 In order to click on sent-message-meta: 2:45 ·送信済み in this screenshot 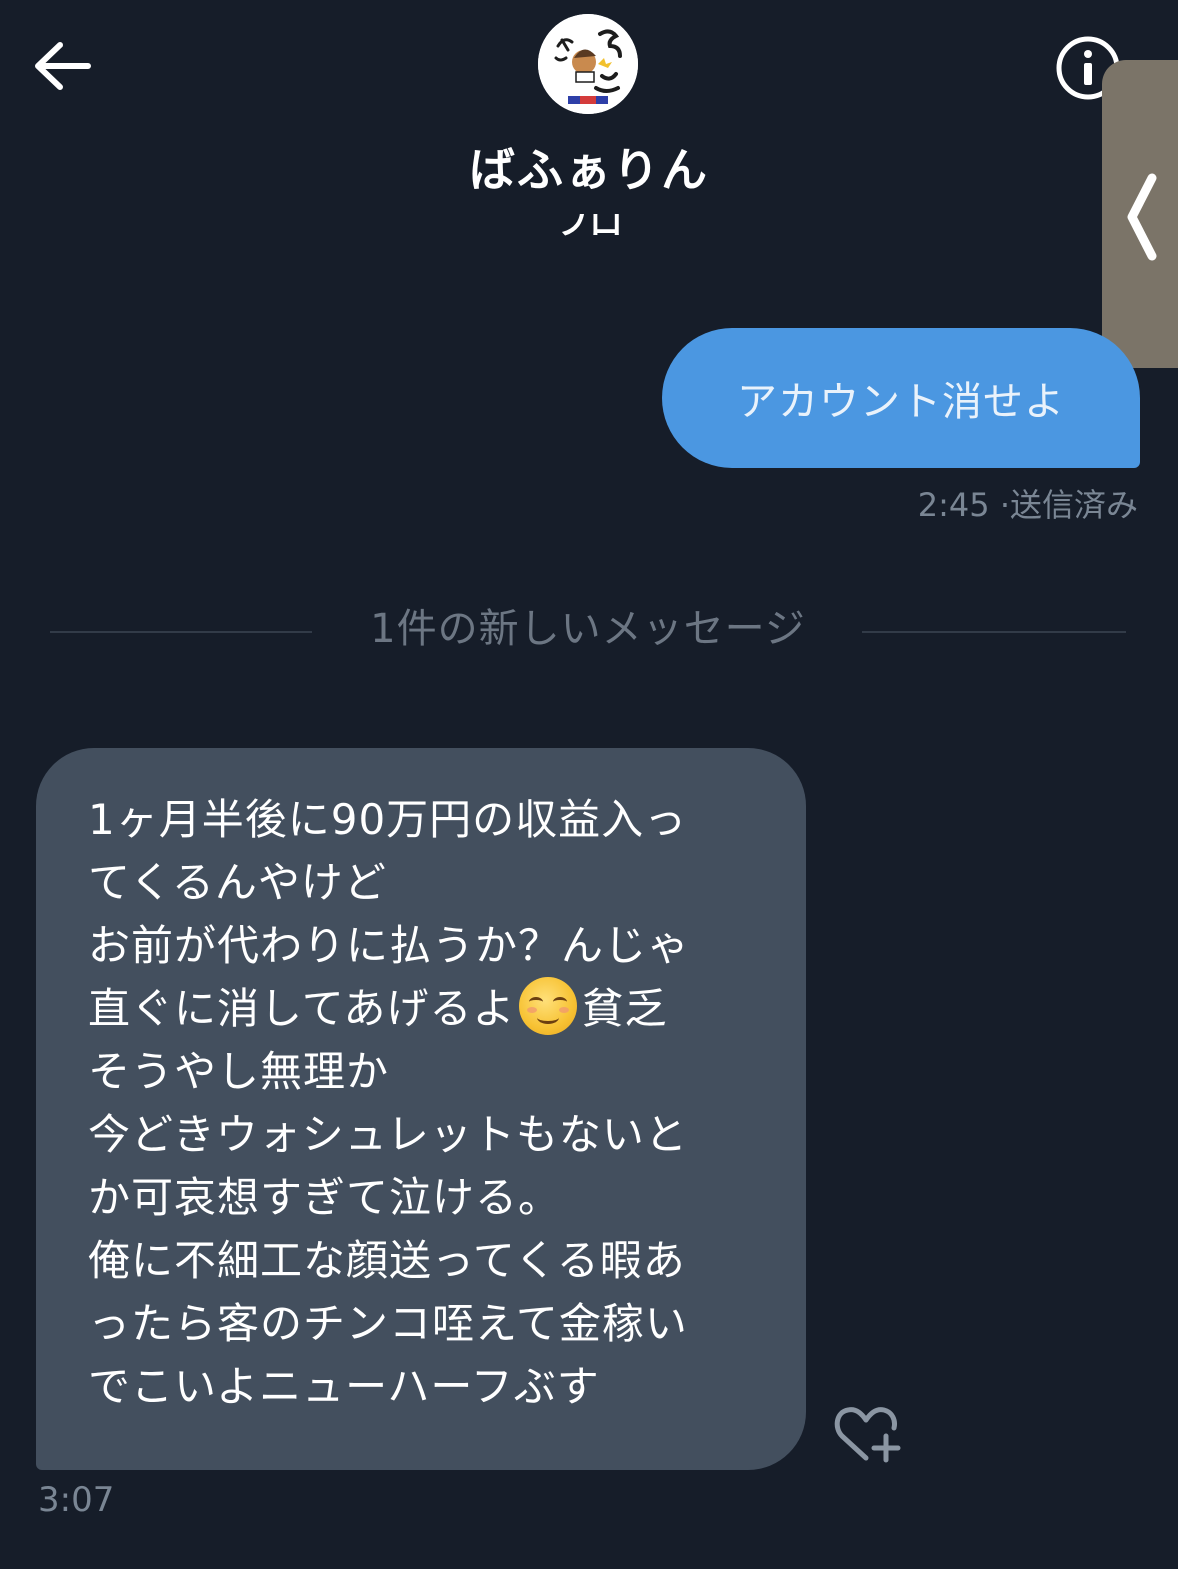, I will do `click(1028, 503)`.